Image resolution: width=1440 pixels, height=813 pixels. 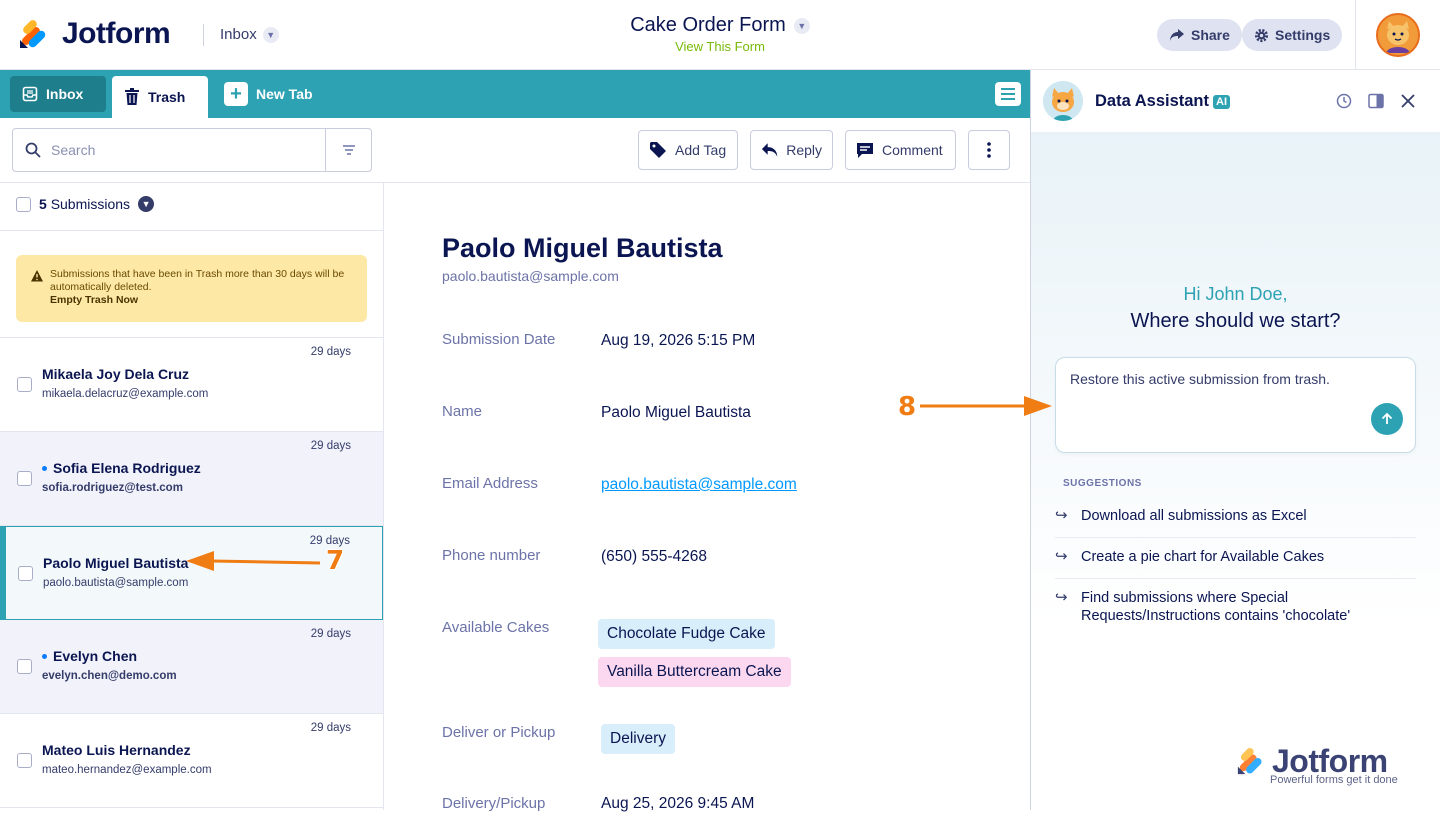 What do you see at coordinates (619, 483) in the screenshot?
I see `annotation-arrows` at bounding box center [619, 483].